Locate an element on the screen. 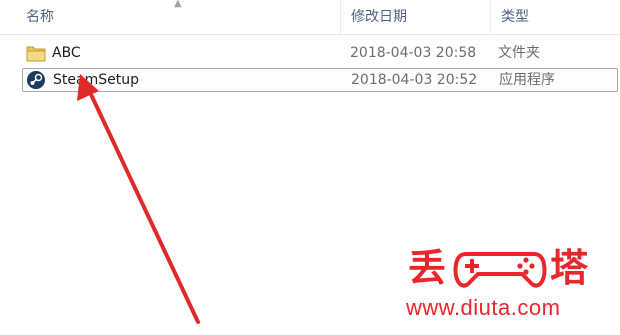 The height and width of the screenshot is (335, 620). gamepad-icon is located at coordinates (500, 270).